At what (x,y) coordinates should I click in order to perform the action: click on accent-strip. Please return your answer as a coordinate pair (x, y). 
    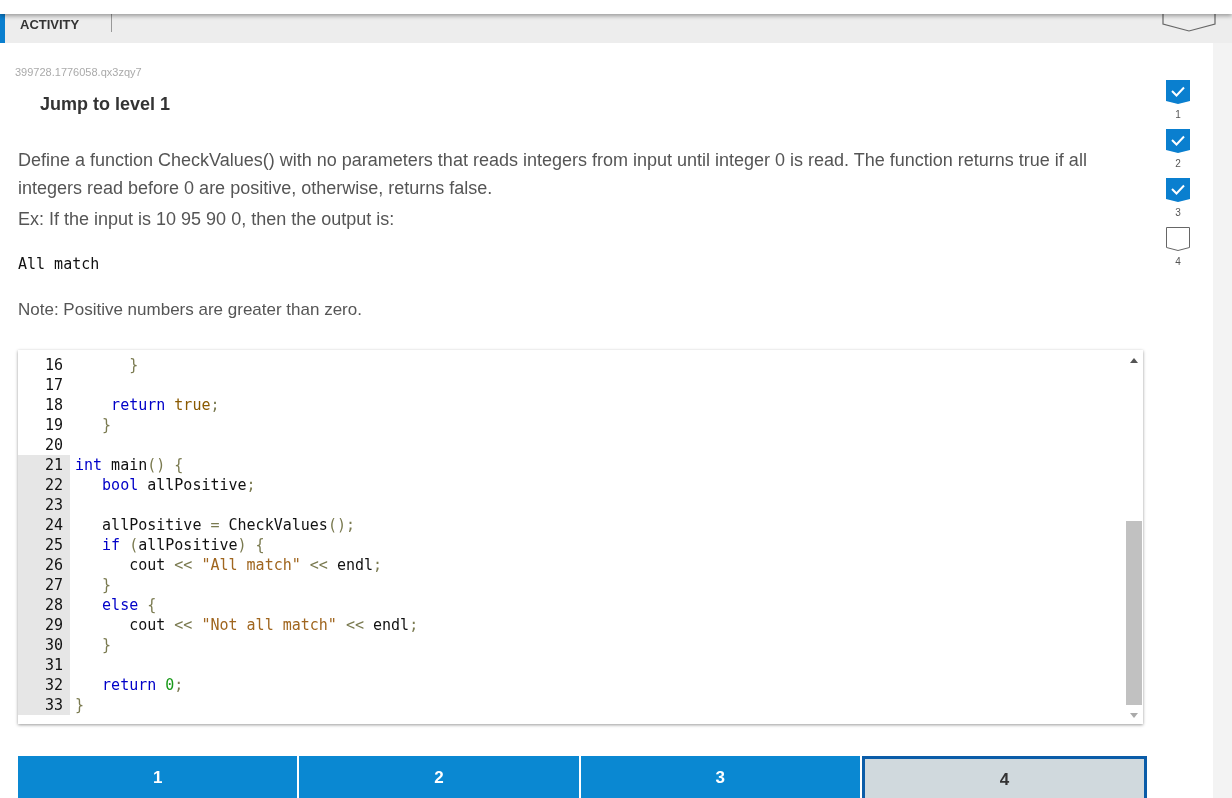
    Looking at the image, I should click on (2, 28).